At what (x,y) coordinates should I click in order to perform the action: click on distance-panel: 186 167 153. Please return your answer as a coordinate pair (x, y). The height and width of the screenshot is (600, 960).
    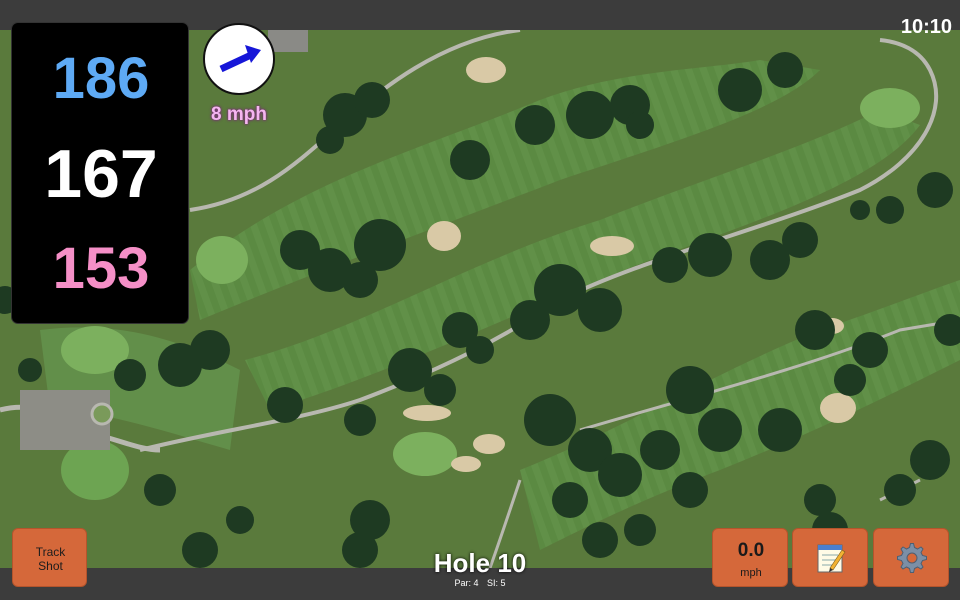
    Looking at the image, I should click on (100, 173).